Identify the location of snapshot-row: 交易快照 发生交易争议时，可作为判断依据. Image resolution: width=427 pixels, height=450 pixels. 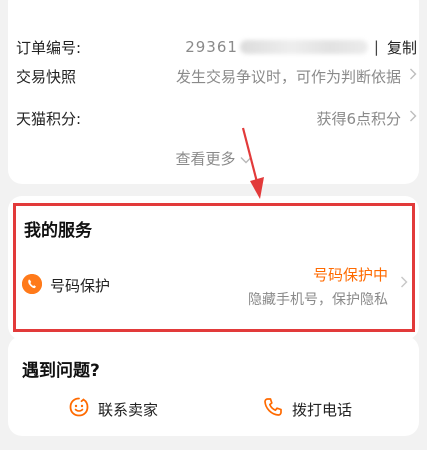
(216, 76).